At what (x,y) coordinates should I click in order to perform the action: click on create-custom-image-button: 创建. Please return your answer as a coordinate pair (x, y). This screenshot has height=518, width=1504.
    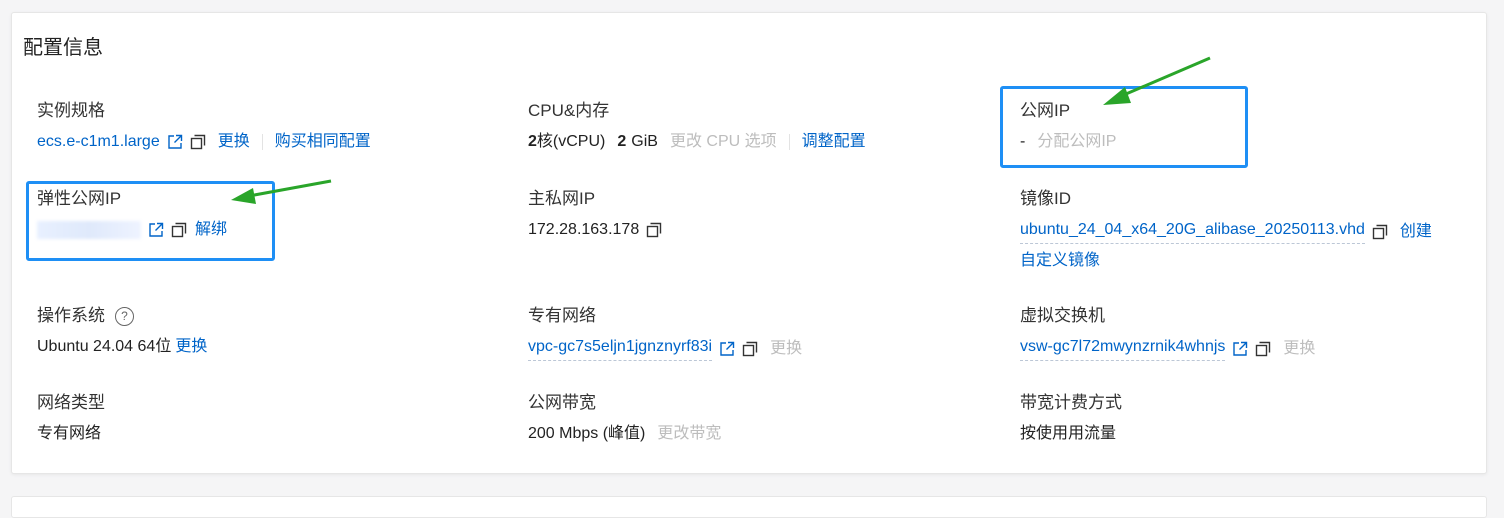
    Looking at the image, I should click on (1416, 232).